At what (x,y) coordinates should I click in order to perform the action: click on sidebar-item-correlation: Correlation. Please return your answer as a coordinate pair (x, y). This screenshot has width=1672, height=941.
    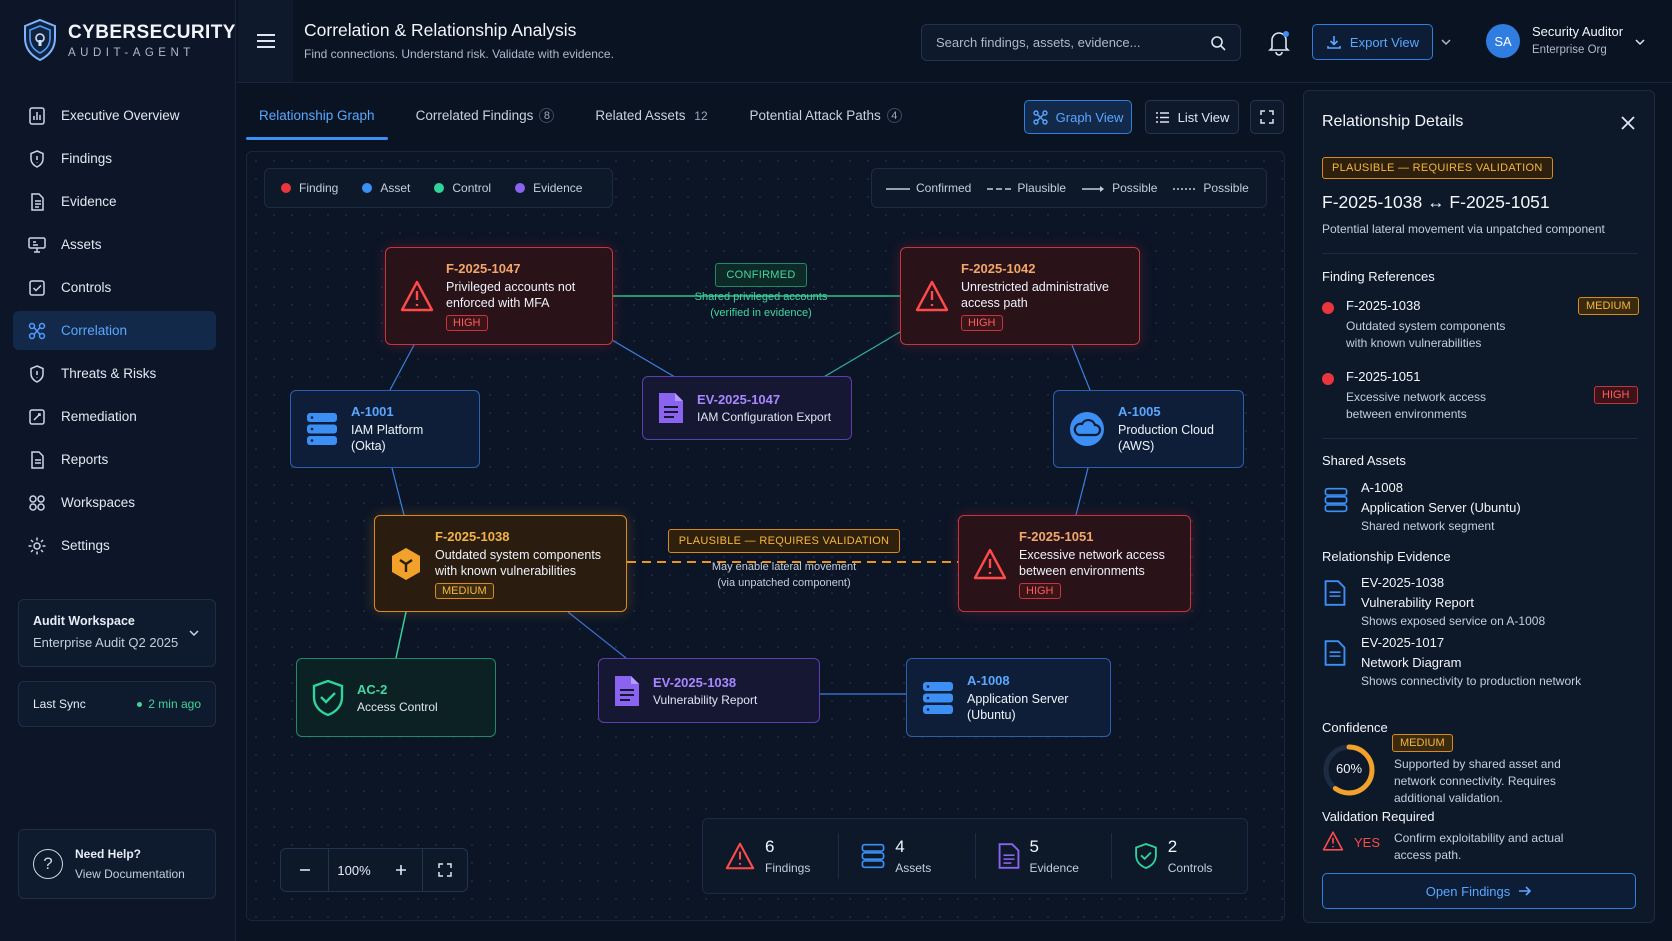
    Looking at the image, I should click on (114, 330).